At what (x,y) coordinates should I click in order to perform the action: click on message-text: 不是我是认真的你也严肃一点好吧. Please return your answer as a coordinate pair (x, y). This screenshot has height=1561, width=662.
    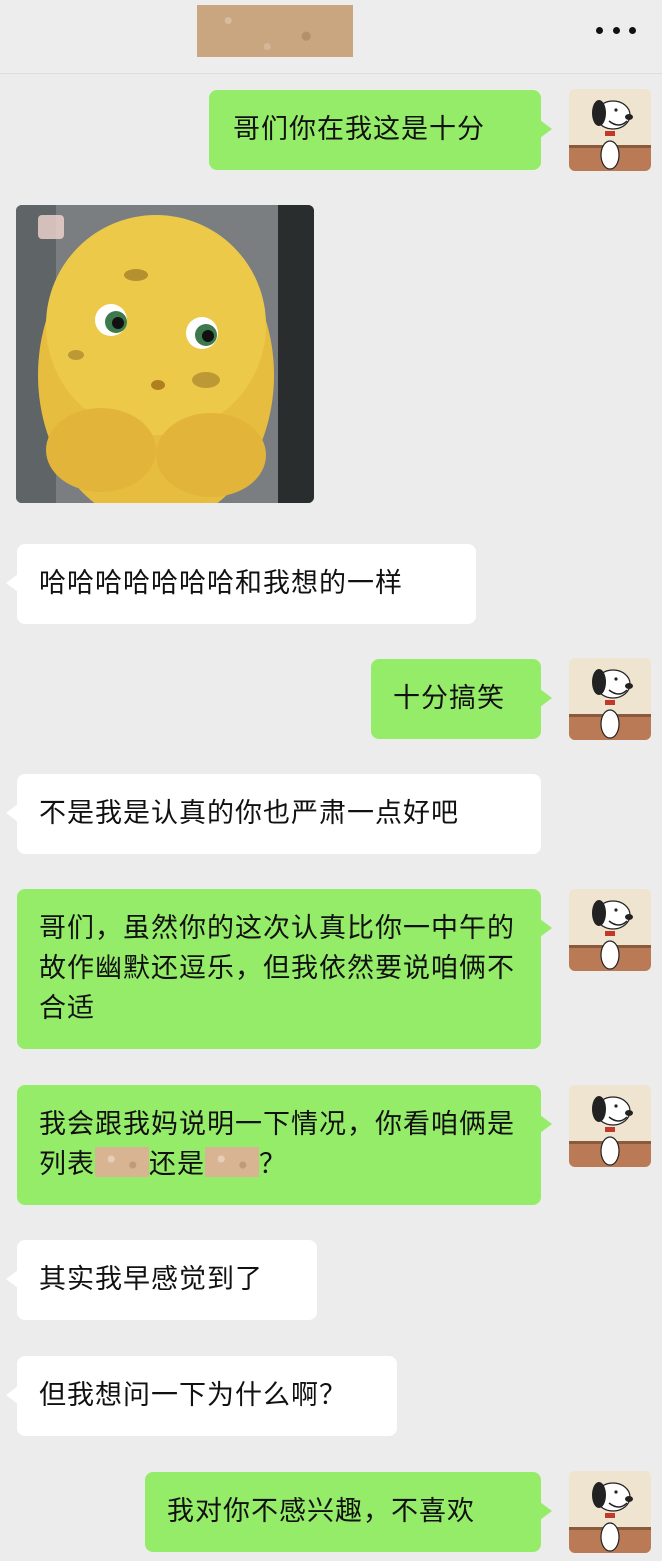
    Looking at the image, I should click on (249, 813).